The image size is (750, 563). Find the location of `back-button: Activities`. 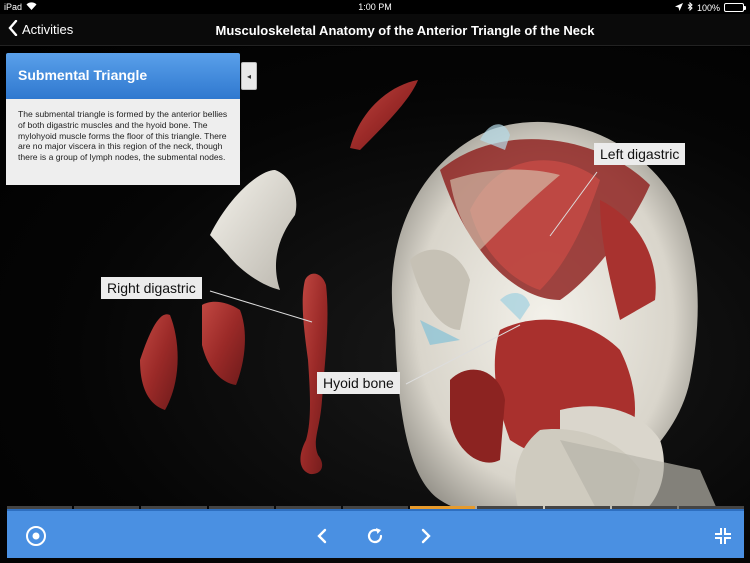

back-button: Activities is located at coordinates (41, 29).